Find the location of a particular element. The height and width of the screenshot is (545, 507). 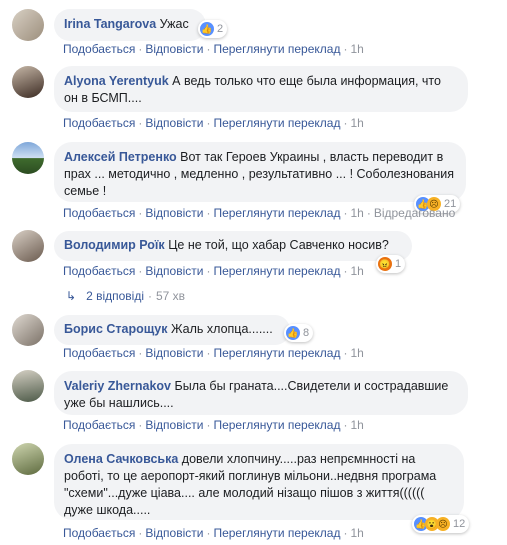

edited-label: Відредаговано is located at coordinates (414, 213).